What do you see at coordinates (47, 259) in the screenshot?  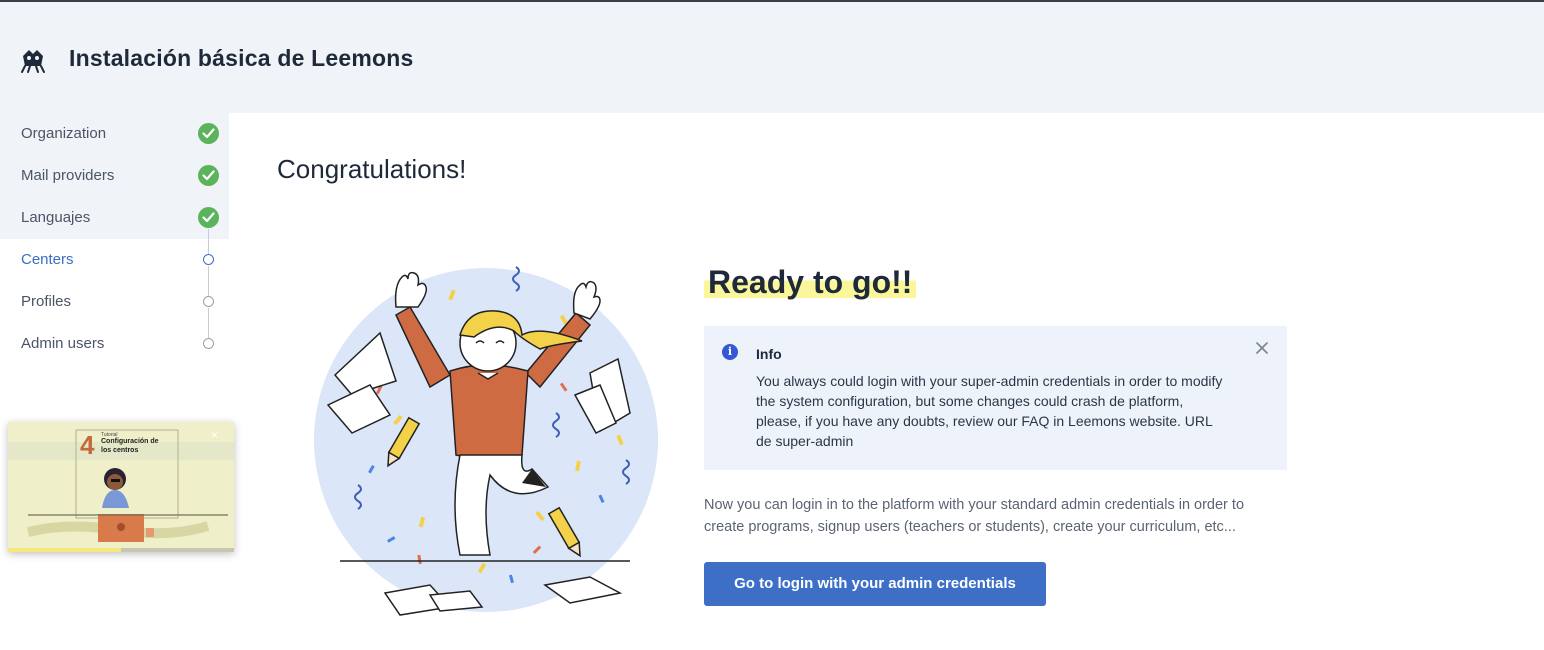 I see `sidebar-item-centers: Centers` at bounding box center [47, 259].